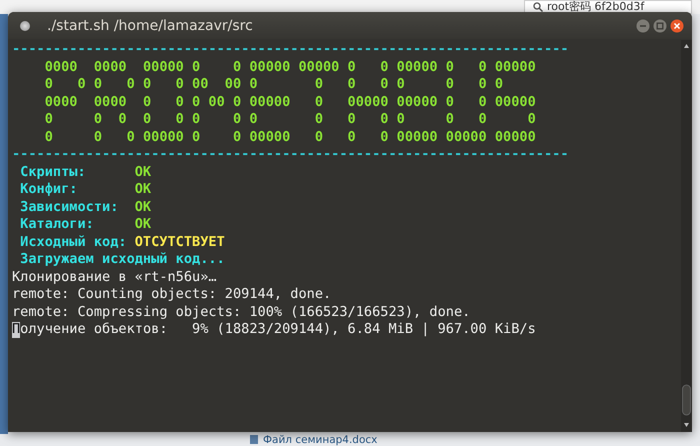  Describe the element at coordinates (677, 25) in the screenshot. I see `close-button` at that location.